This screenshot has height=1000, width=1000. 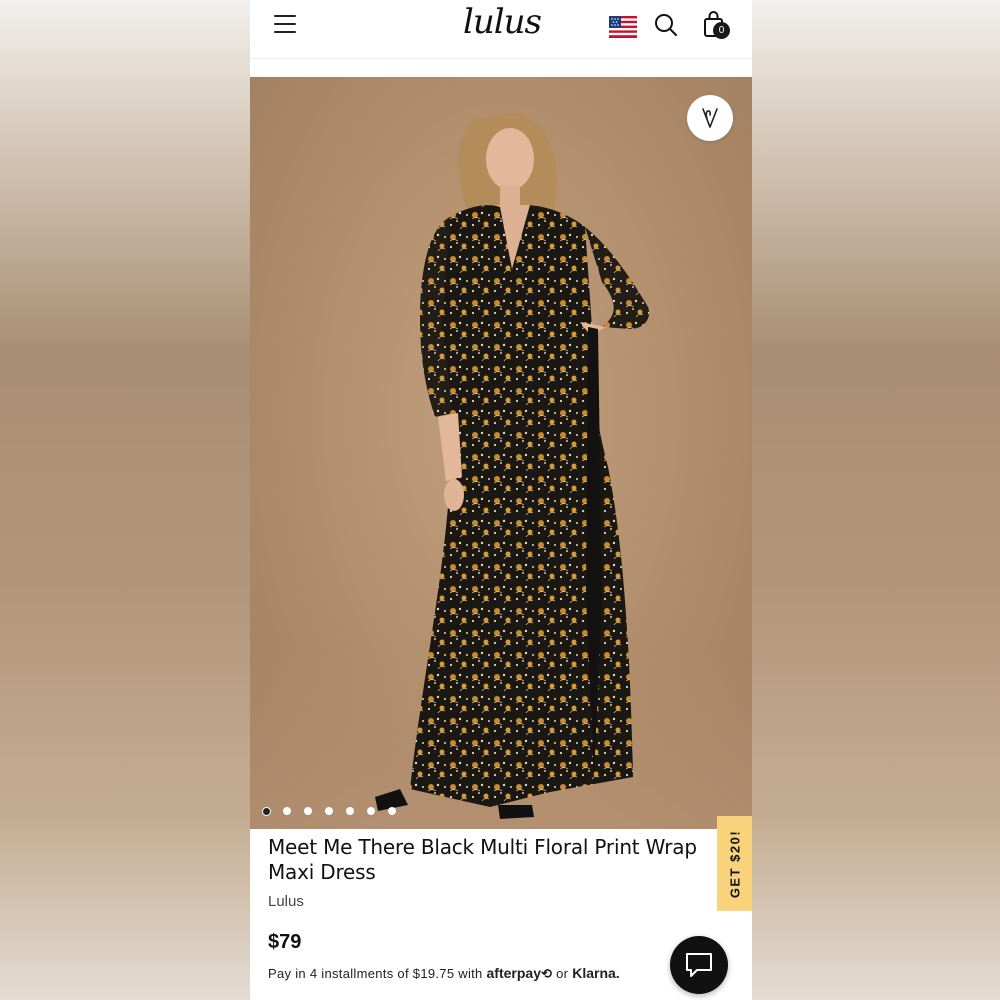 I want to click on installments-text: Pay in 4 installments of $19.75 with, so click(x=375, y=973).